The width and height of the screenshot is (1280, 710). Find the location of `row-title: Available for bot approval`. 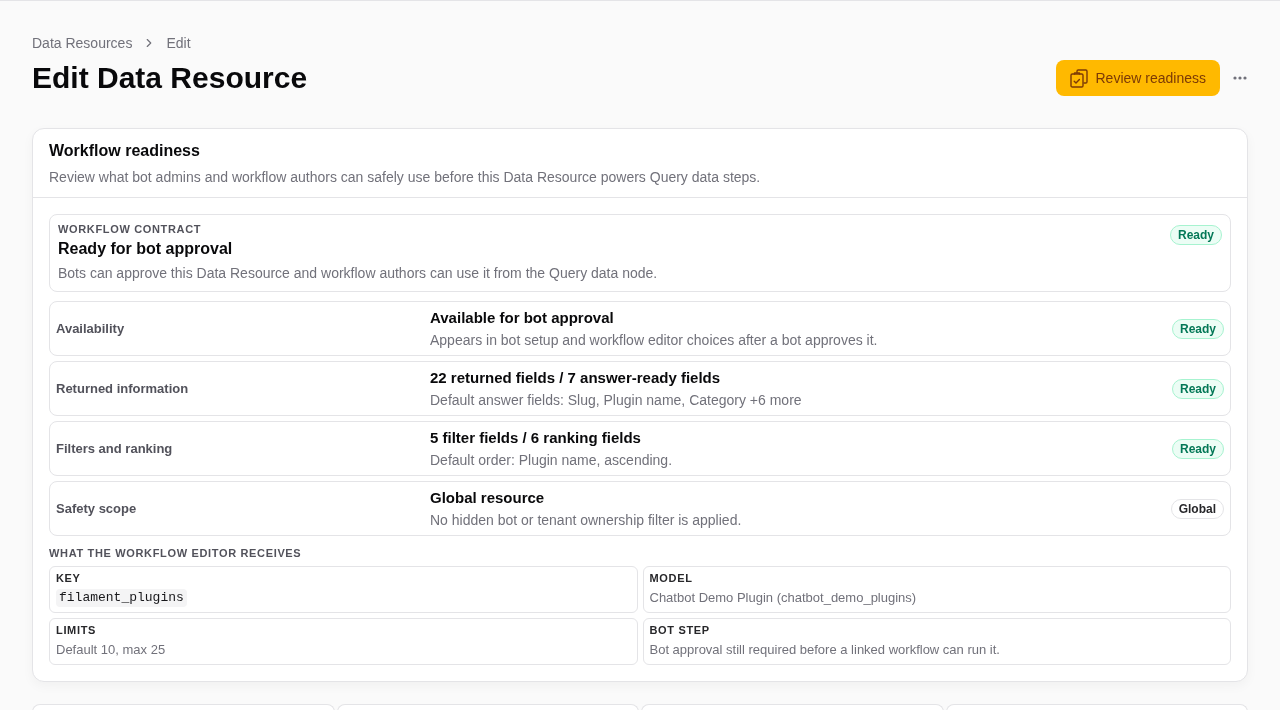

row-title: Available for bot approval is located at coordinates (522, 318).